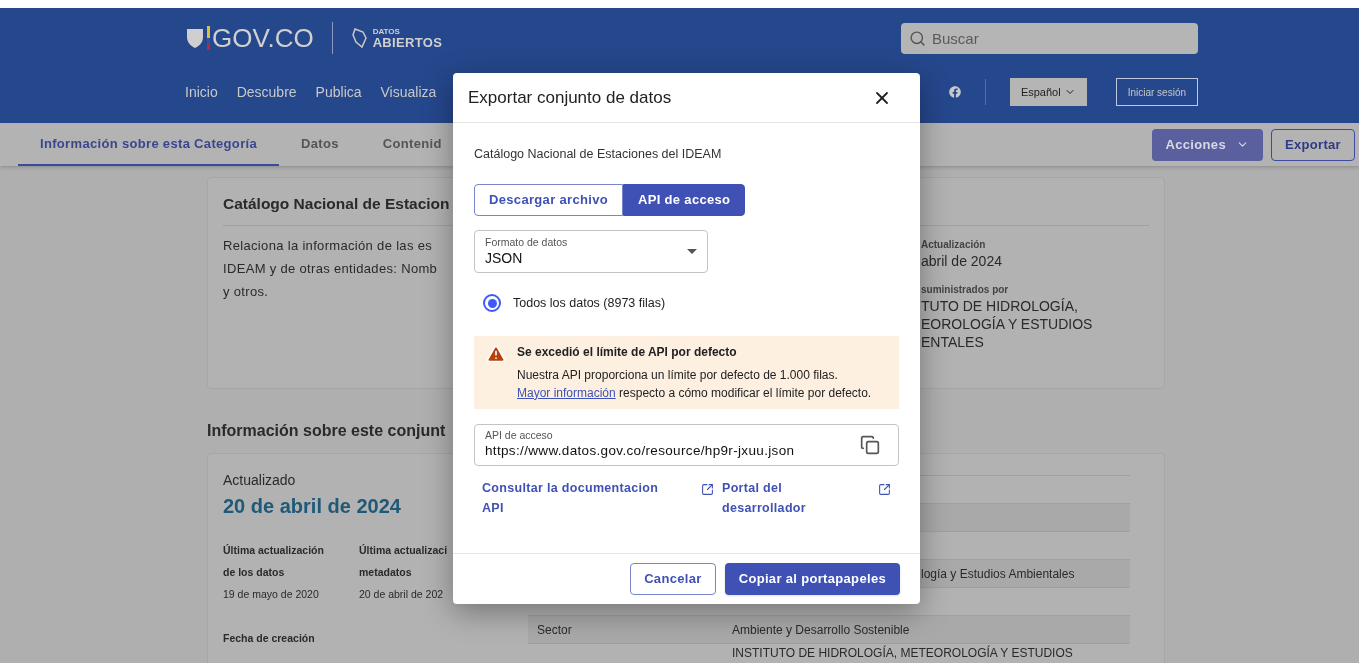 The width and height of the screenshot is (1359, 663). What do you see at coordinates (208, 38) in the screenshot?
I see `flag-bar-icon` at bounding box center [208, 38].